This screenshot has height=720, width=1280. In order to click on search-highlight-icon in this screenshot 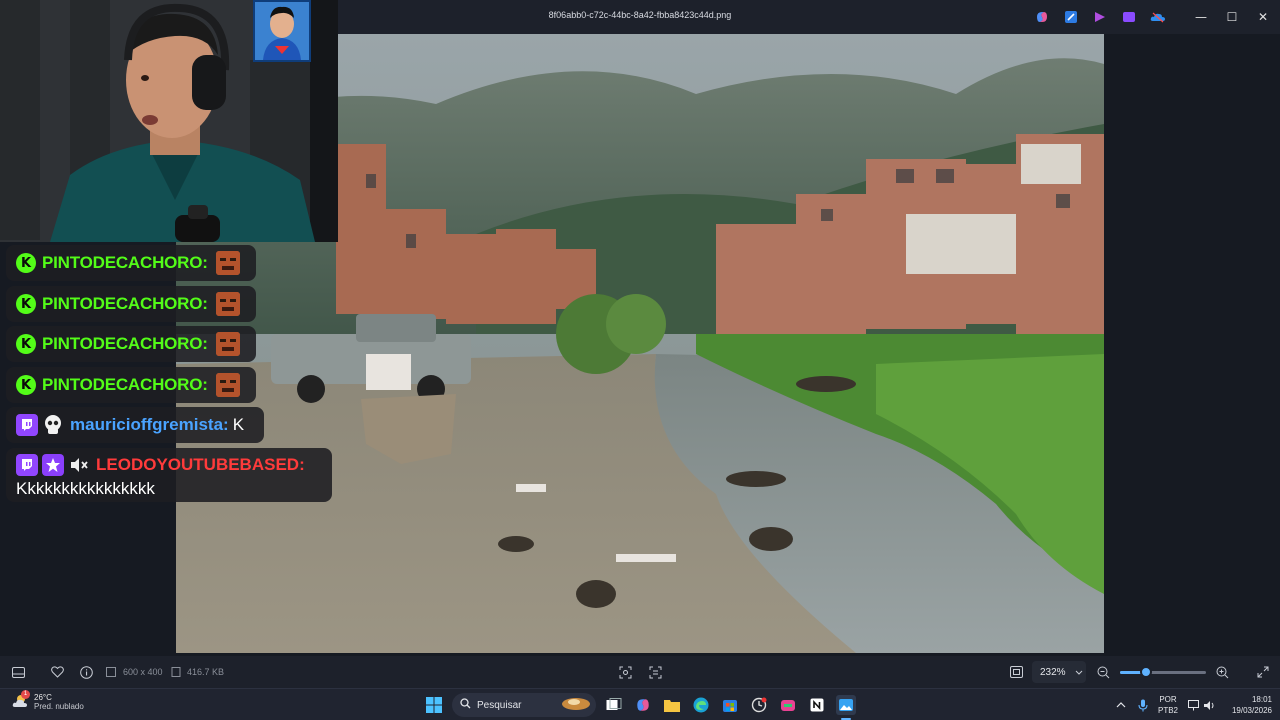, I will do `click(576, 705)`.